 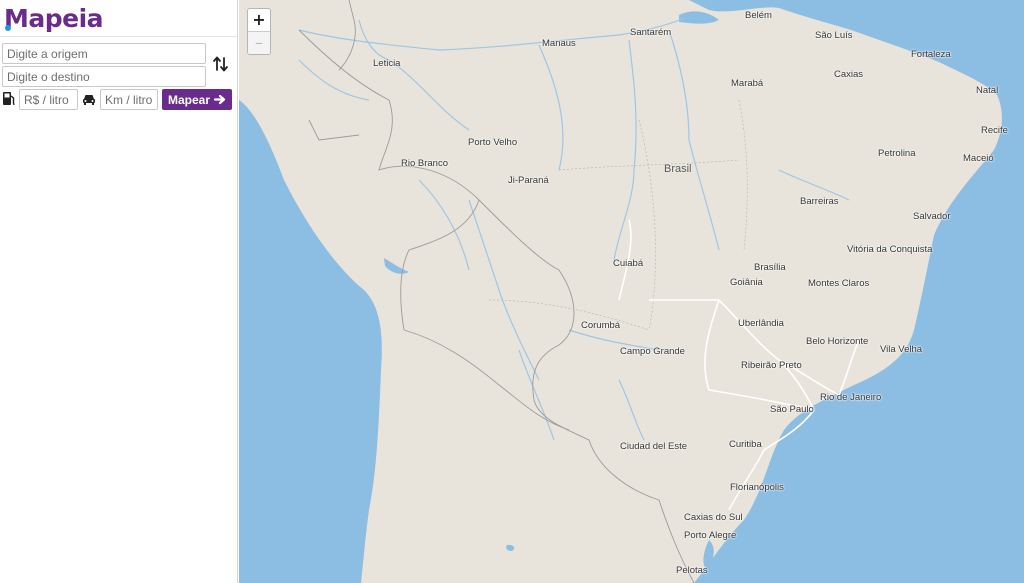 What do you see at coordinates (651, 32) in the screenshot?
I see `city-label: Santarém` at bounding box center [651, 32].